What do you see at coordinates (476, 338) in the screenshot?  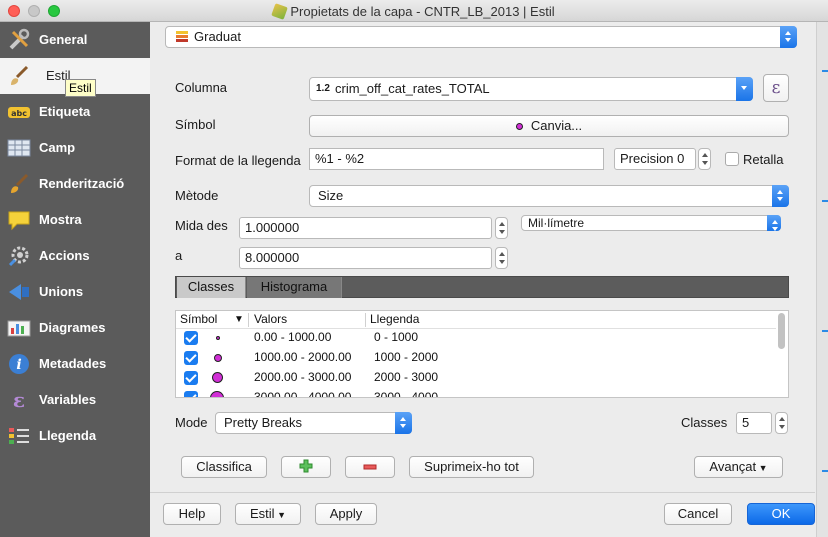 I see `table-row: 0.00 - 1000.00 0 - 1000` at bounding box center [476, 338].